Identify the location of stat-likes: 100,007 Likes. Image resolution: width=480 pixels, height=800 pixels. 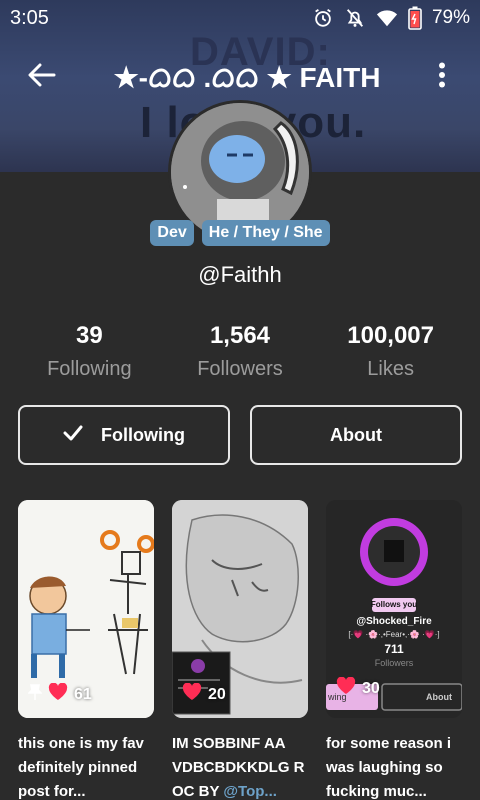
(391, 351).